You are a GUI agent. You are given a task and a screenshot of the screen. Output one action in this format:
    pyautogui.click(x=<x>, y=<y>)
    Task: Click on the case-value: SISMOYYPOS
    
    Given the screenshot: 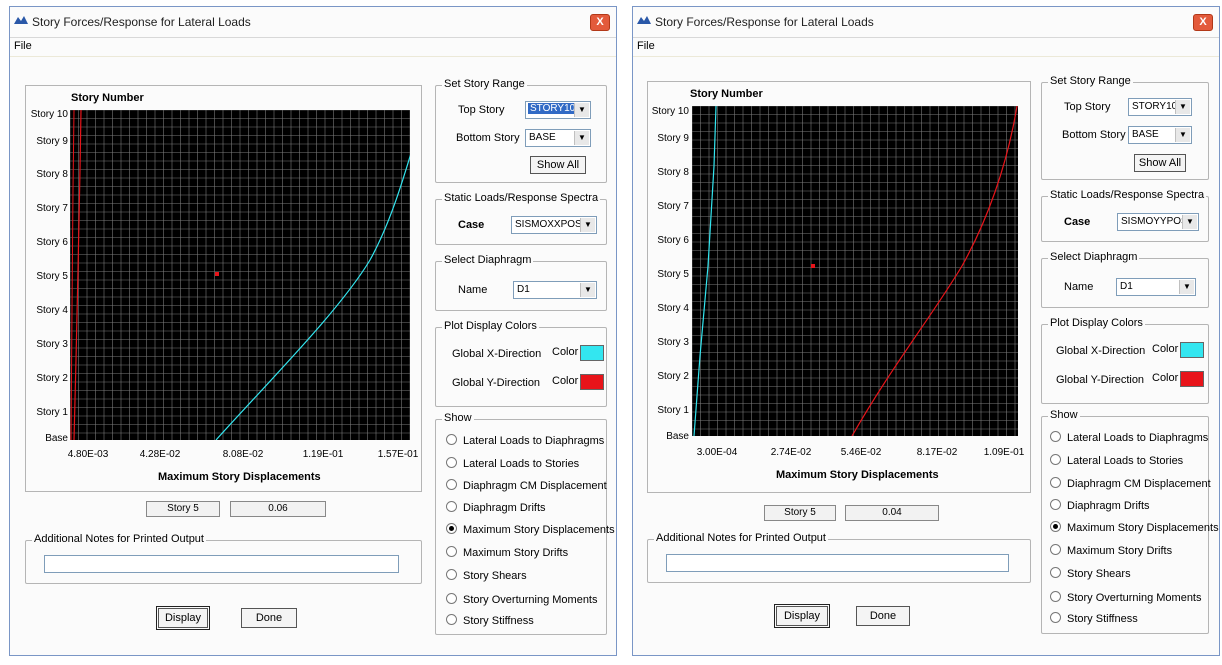 What is the action you would take?
    pyautogui.click(x=1154, y=221)
    